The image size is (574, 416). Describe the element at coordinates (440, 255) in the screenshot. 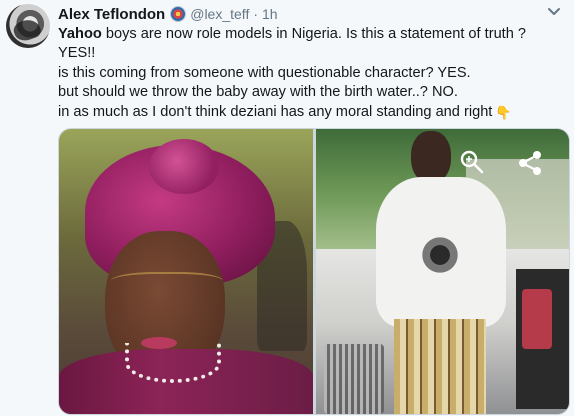

I see `photo-sweater-crest` at that location.